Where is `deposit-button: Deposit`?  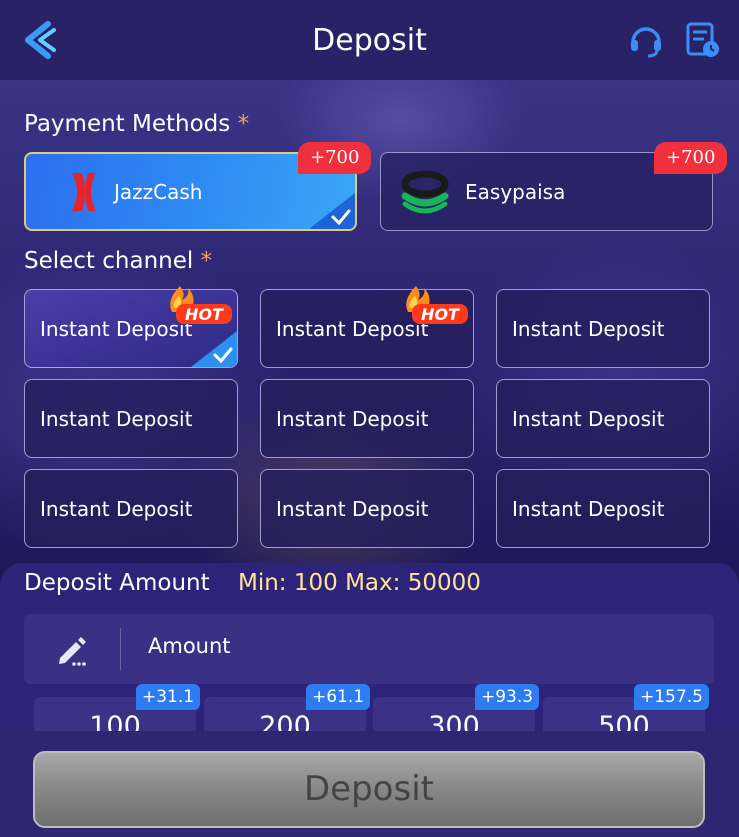 deposit-button: Deposit is located at coordinates (369, 789).